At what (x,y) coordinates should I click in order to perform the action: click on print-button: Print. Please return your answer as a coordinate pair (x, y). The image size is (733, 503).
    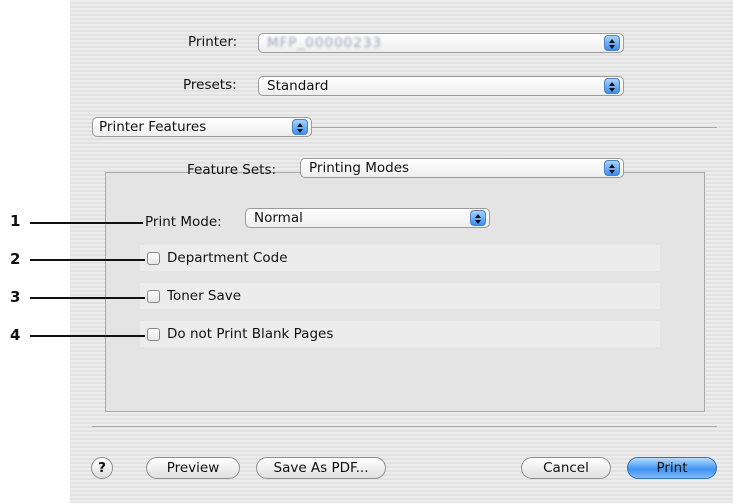
    Looking at the image, I should click on (672, 468).